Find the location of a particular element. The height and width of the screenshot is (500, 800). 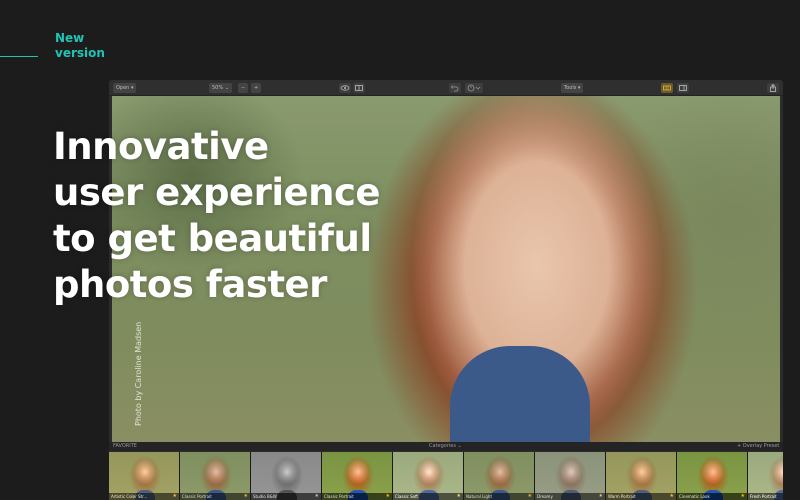

preset-thumbnail: Artistic Color Str... ★ is located at coordinates (144, 476).